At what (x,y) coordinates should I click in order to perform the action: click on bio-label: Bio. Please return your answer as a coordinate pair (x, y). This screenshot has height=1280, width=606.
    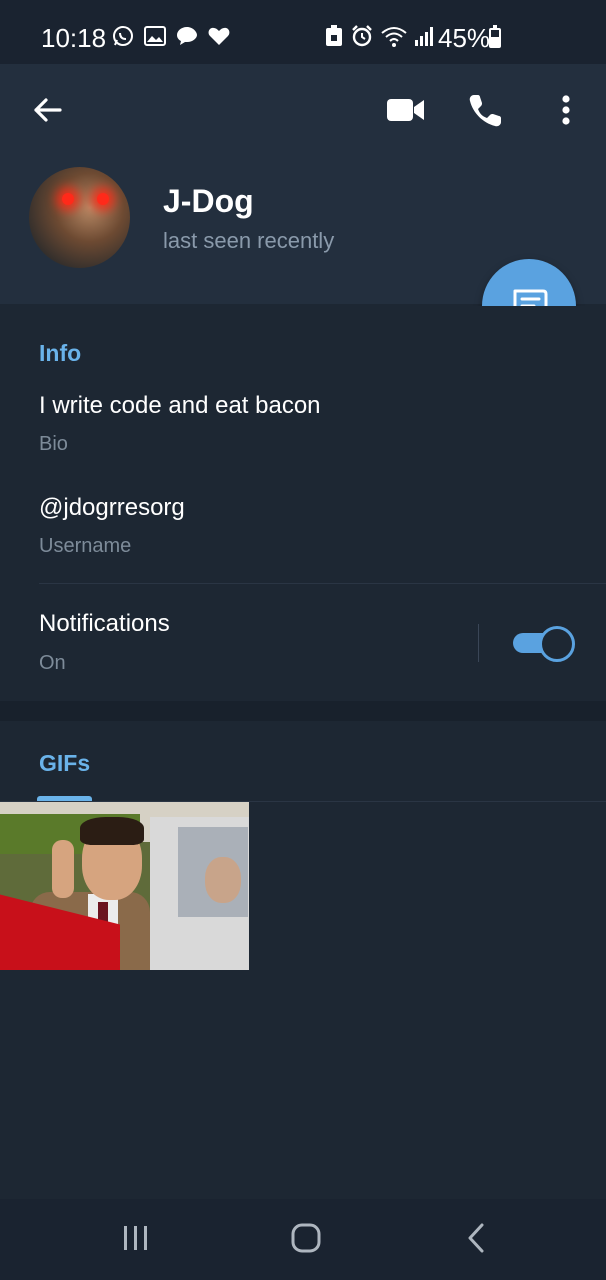
    Looking at the image, I should click on (53, 444).